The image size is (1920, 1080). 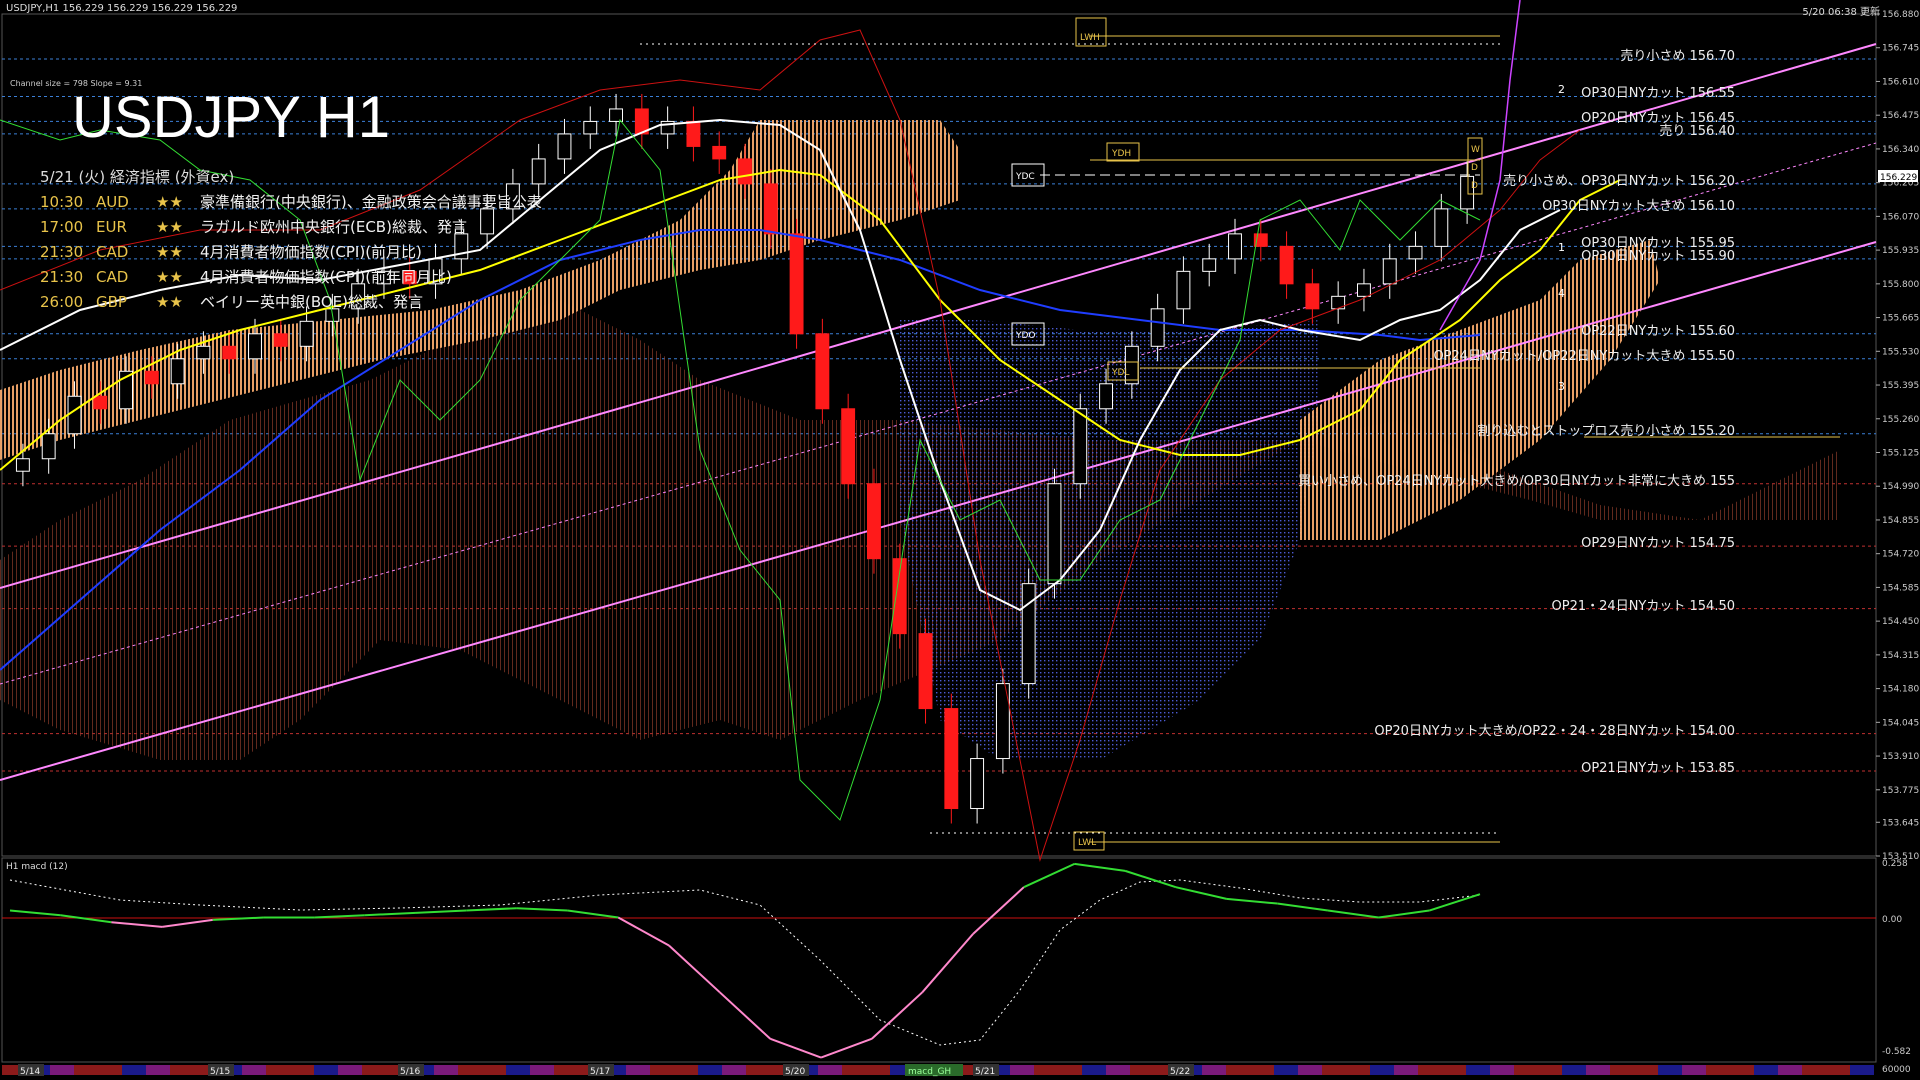 I want to click on event-row: 21:30 CAD ★★ 4月消費者物価指数(CPI)(前年同月比), so click(x=291, y=277).